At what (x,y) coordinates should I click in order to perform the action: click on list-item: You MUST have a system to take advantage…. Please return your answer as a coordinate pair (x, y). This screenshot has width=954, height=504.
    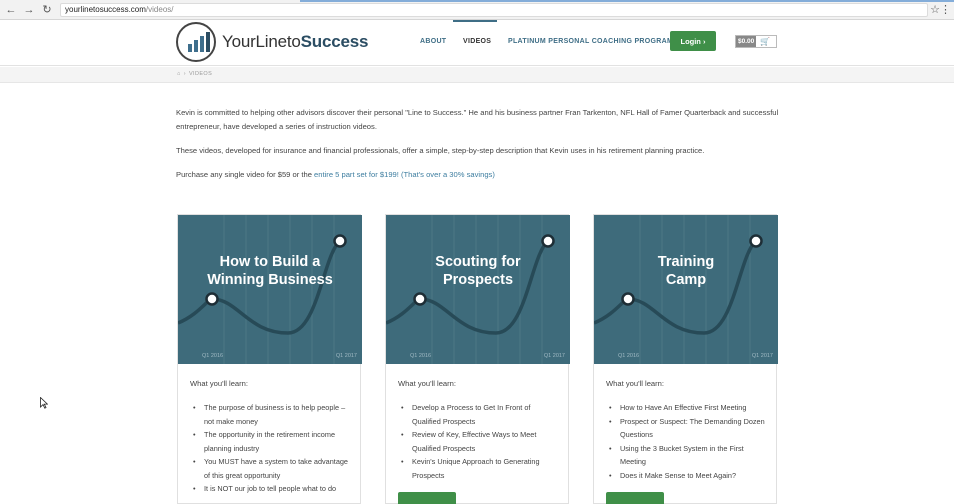
    Looking at the image, I should click on (271, 468).